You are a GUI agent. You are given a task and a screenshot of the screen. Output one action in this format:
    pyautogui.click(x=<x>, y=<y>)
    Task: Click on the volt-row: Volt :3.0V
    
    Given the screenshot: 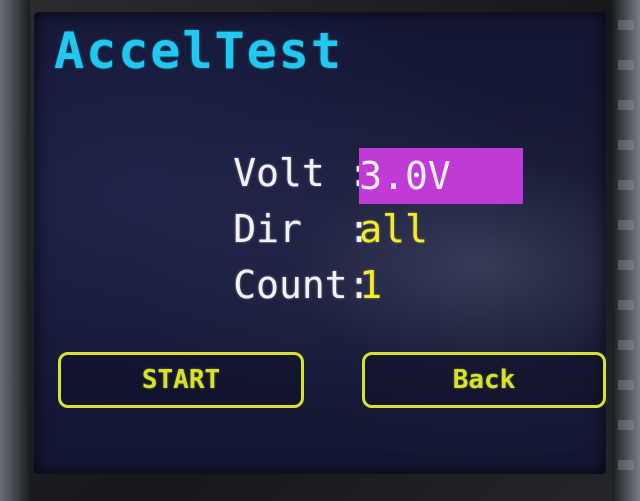 What is the action you would take?
    pyautogui.click(x=310, y=151)
    